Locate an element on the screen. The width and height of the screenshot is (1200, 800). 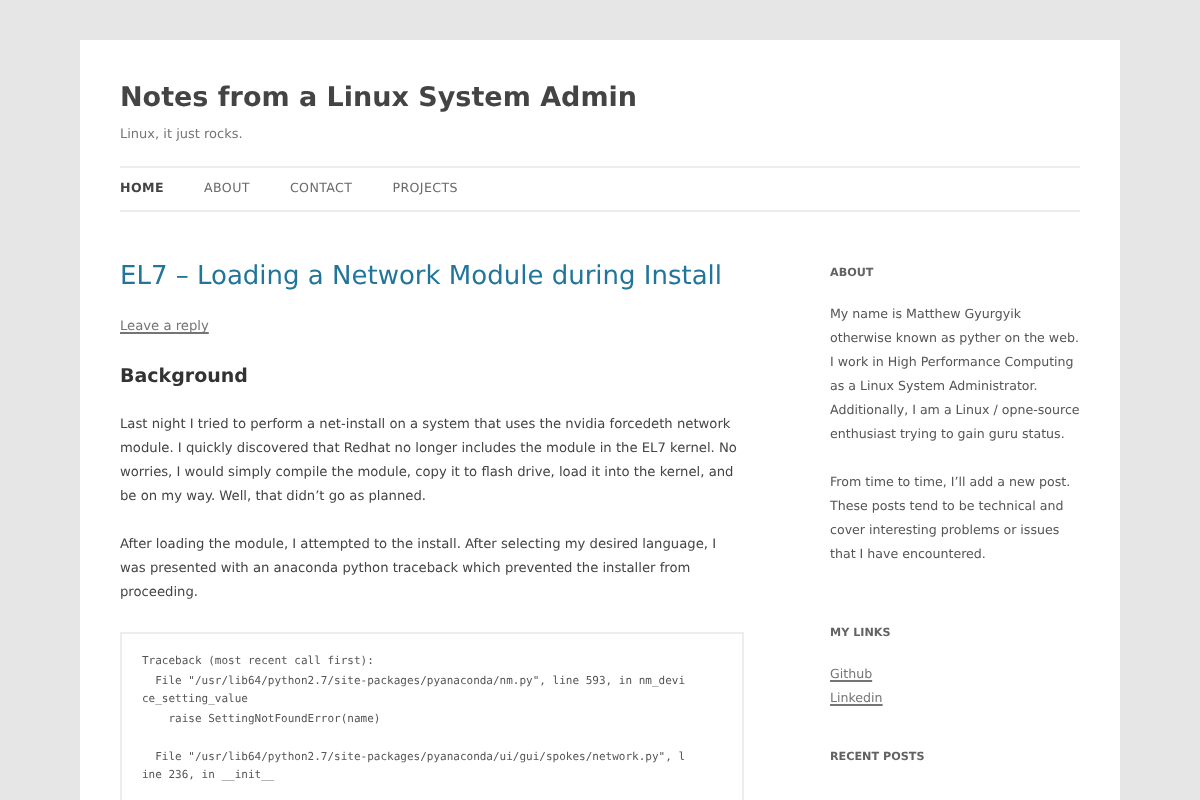
site-title: Notes from a Linux System Admin is located at coordinates (600, 98).